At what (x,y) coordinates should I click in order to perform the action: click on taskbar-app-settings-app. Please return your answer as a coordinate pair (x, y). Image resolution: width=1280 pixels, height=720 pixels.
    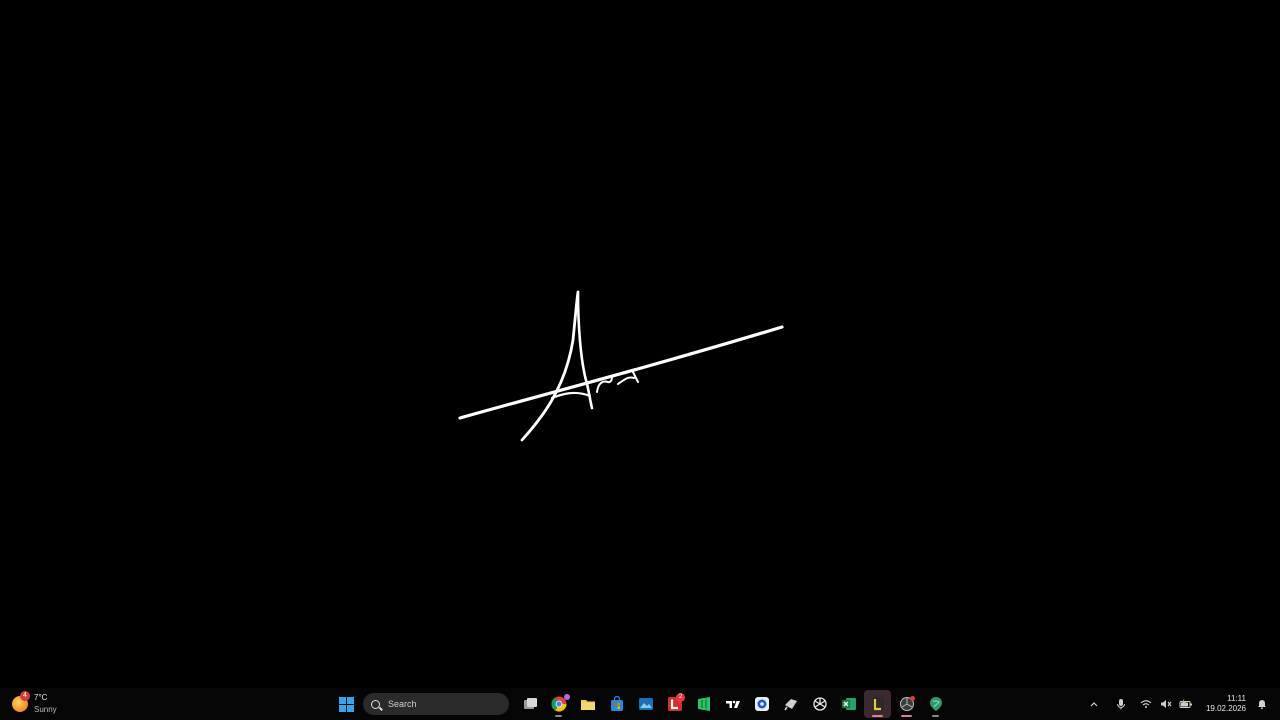
    Looking at the image, I should click on (761, 704).